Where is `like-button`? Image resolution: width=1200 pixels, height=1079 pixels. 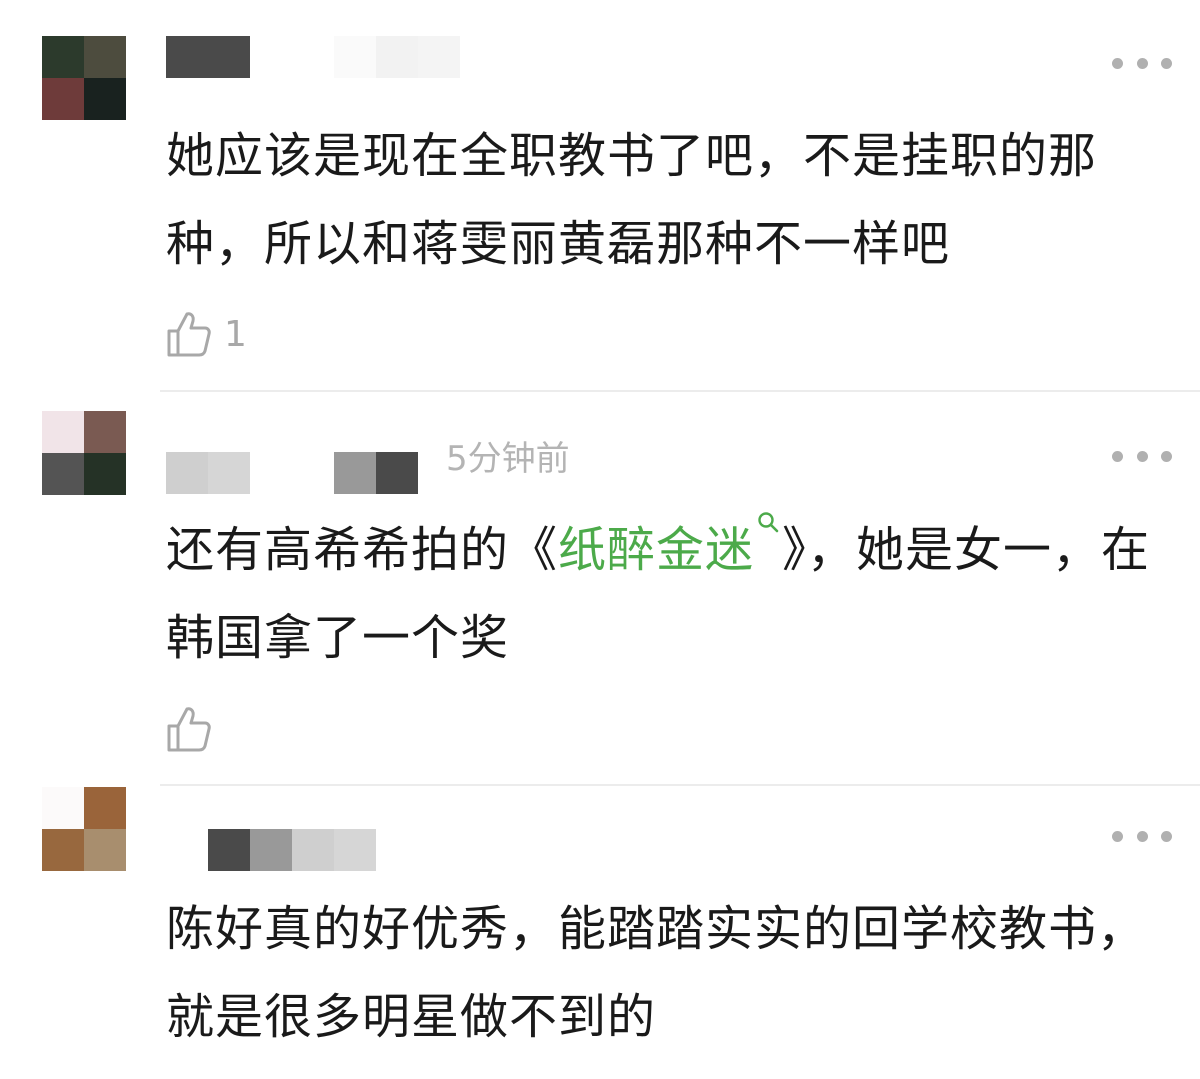
like-button is located at coordinates (195, 729).